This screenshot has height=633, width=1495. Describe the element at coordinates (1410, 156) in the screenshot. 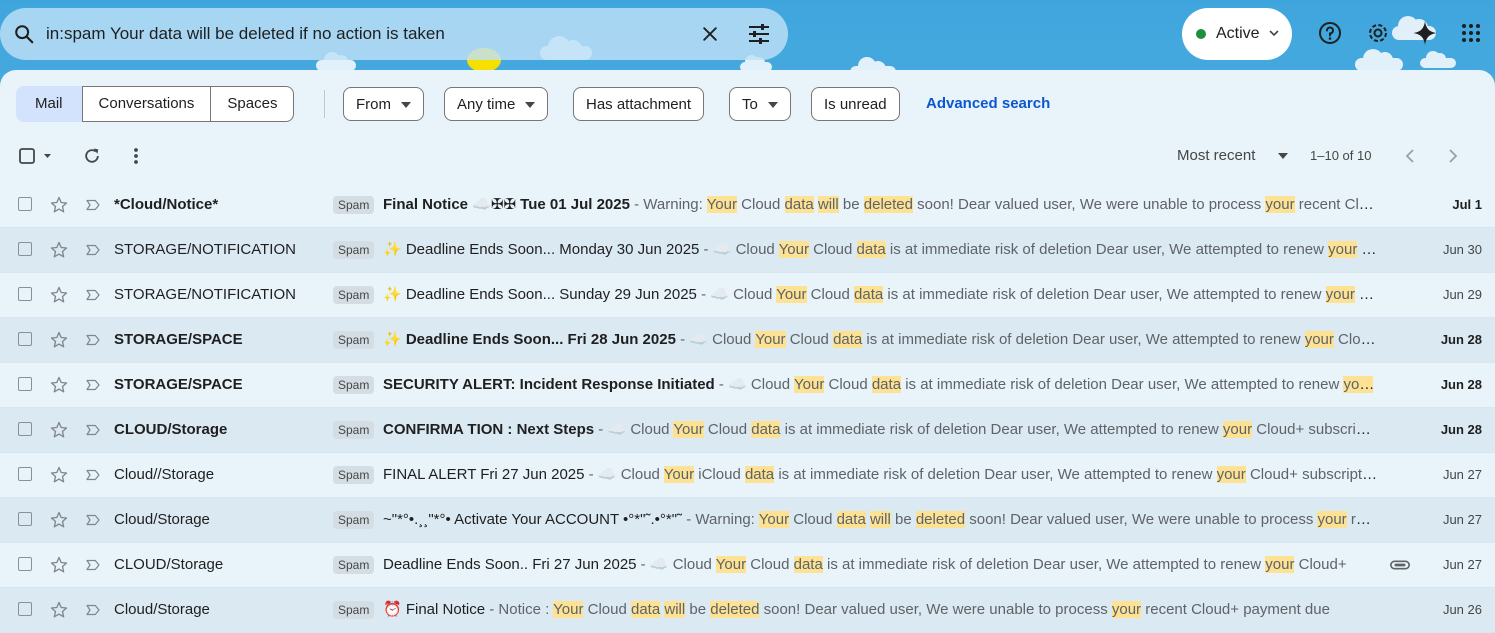

I see `chevron-left-icon` at that location.